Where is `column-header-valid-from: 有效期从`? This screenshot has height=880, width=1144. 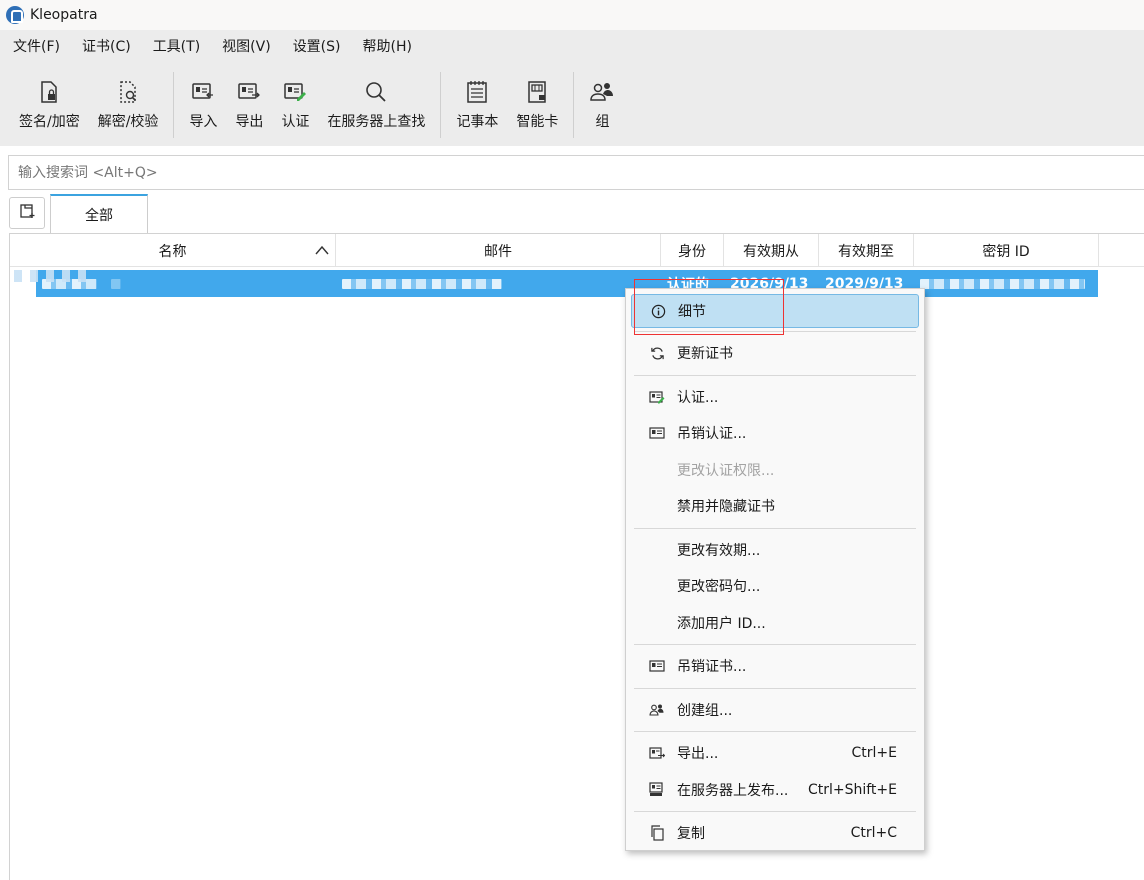 column-header-valid-from: 有效期从 is located at coordinates (771, 250).